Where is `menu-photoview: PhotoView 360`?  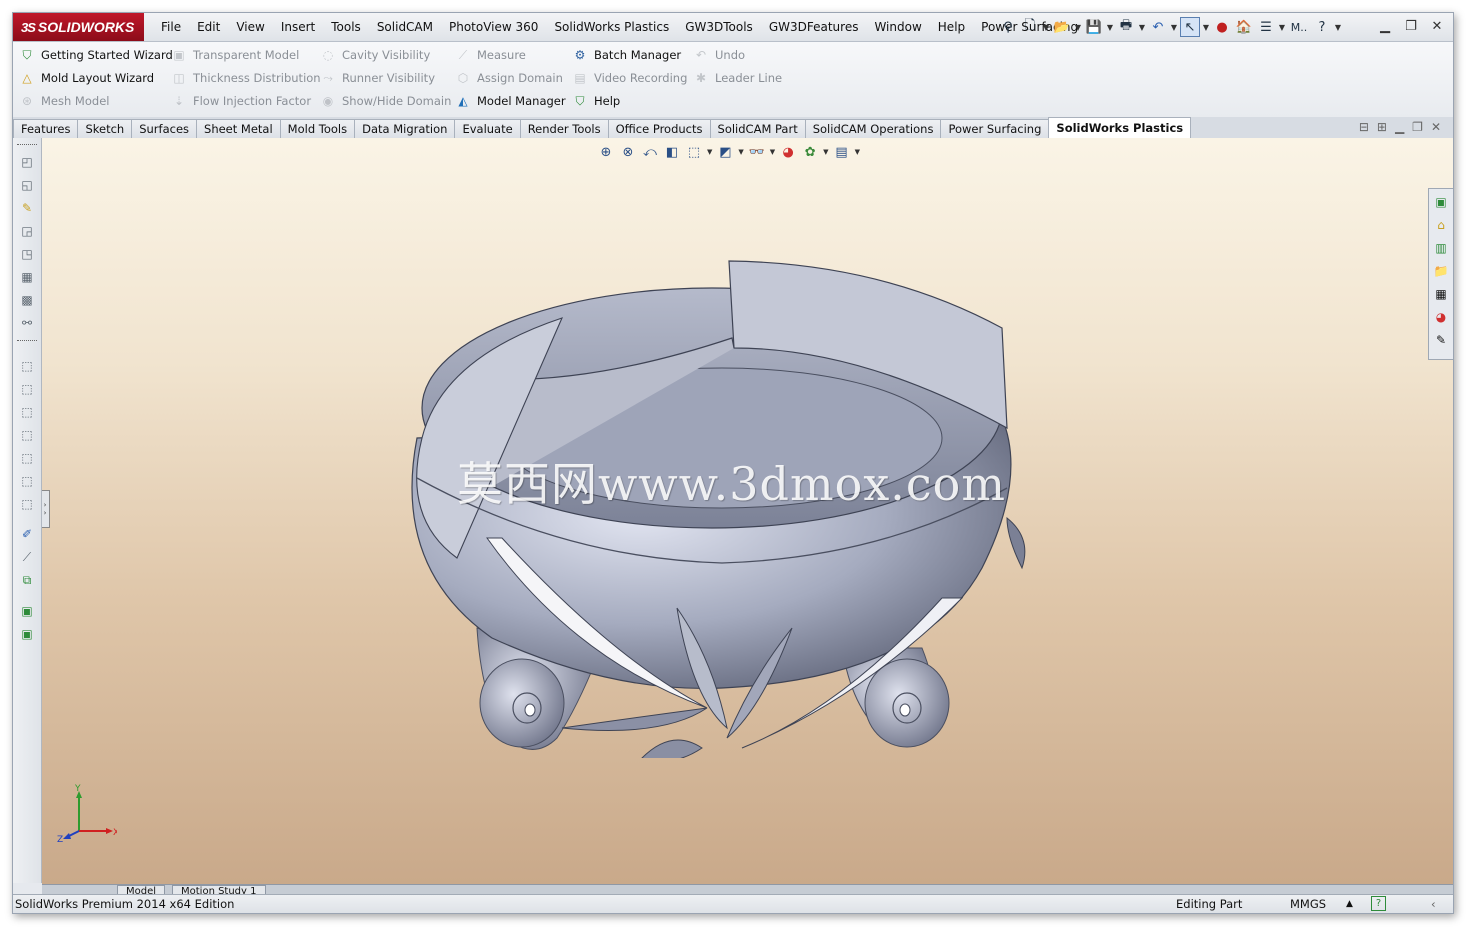
menu-photoview: PhotoView 360 is located at coordinates (493, 27).